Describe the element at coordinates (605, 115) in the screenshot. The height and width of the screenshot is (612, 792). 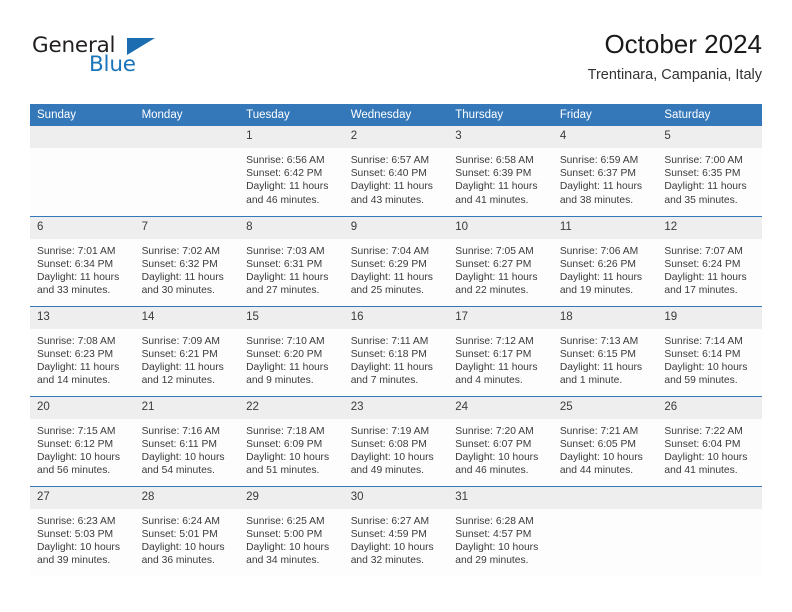
I see `weekday-header-friday: Friday` at that location.